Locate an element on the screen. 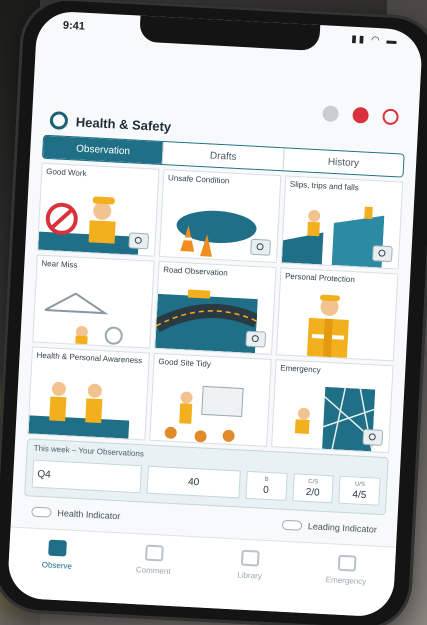  traffic-cones-icon is located at coordinates (216, 233).